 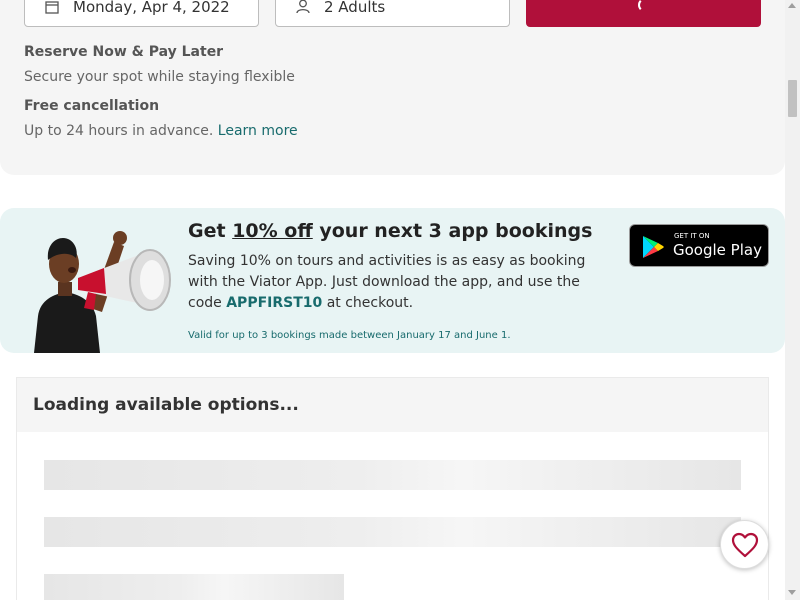 I want to click on add-to-wishlist-button, so click(x=744, y=544).